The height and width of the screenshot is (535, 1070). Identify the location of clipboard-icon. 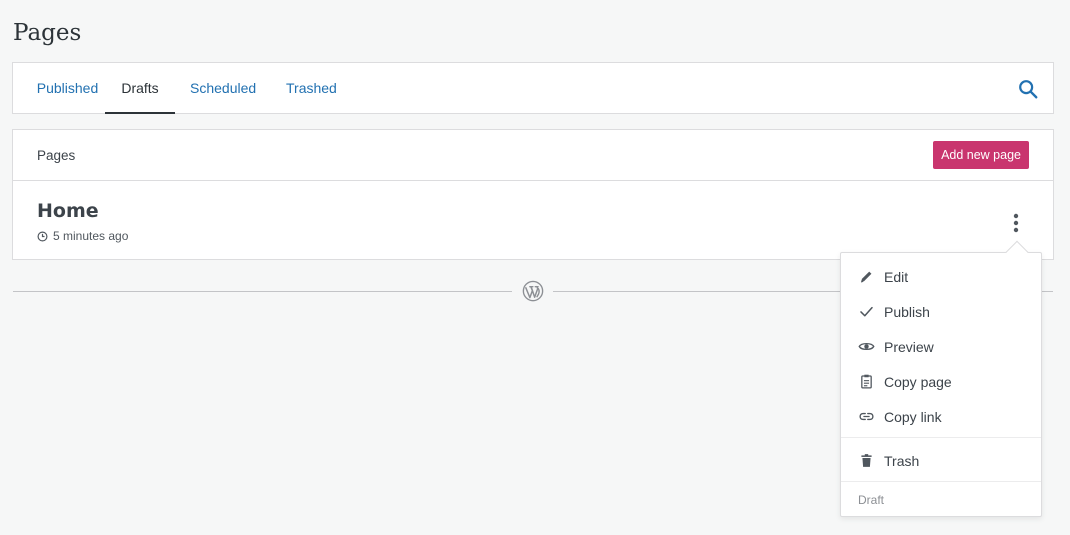
(866, 381).